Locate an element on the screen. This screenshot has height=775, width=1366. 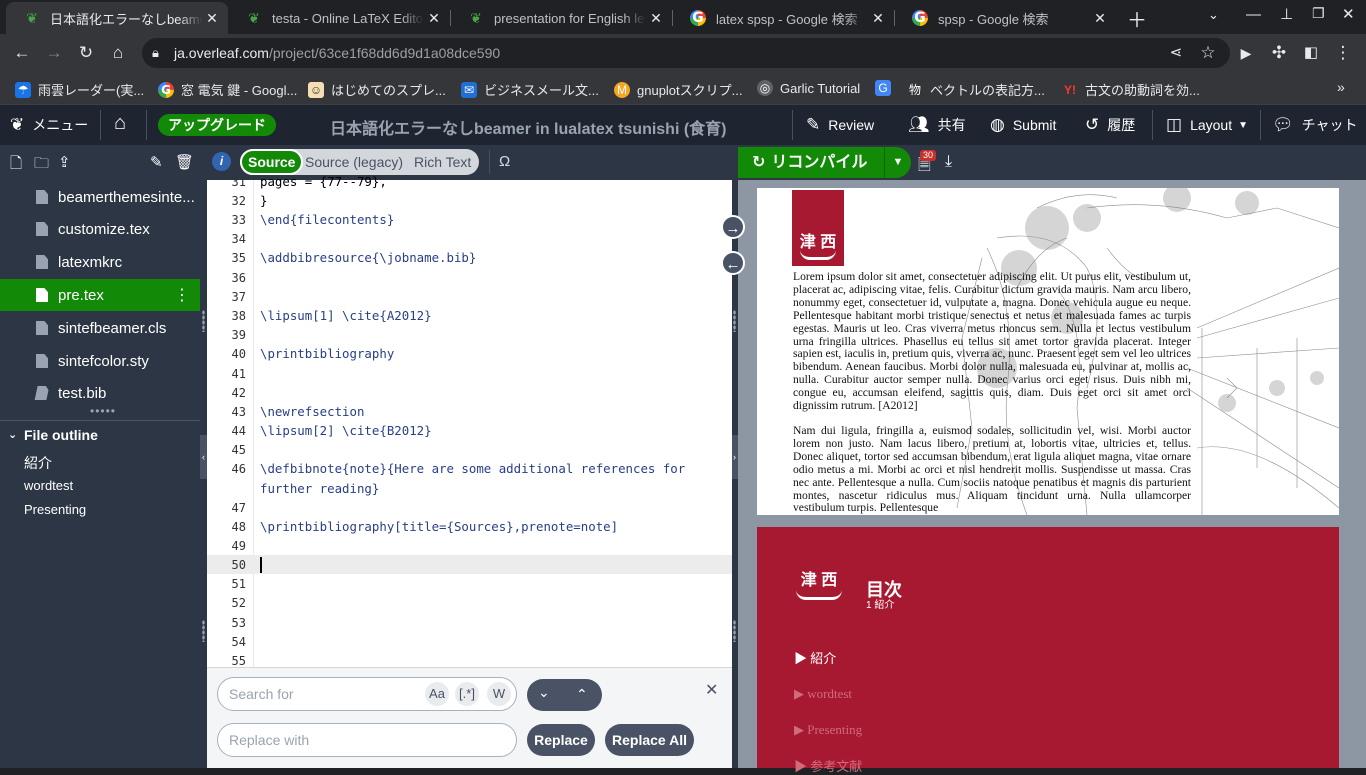
code-line: \lipsum[1] \cite{A2012} is located at coordinates (346, 315).